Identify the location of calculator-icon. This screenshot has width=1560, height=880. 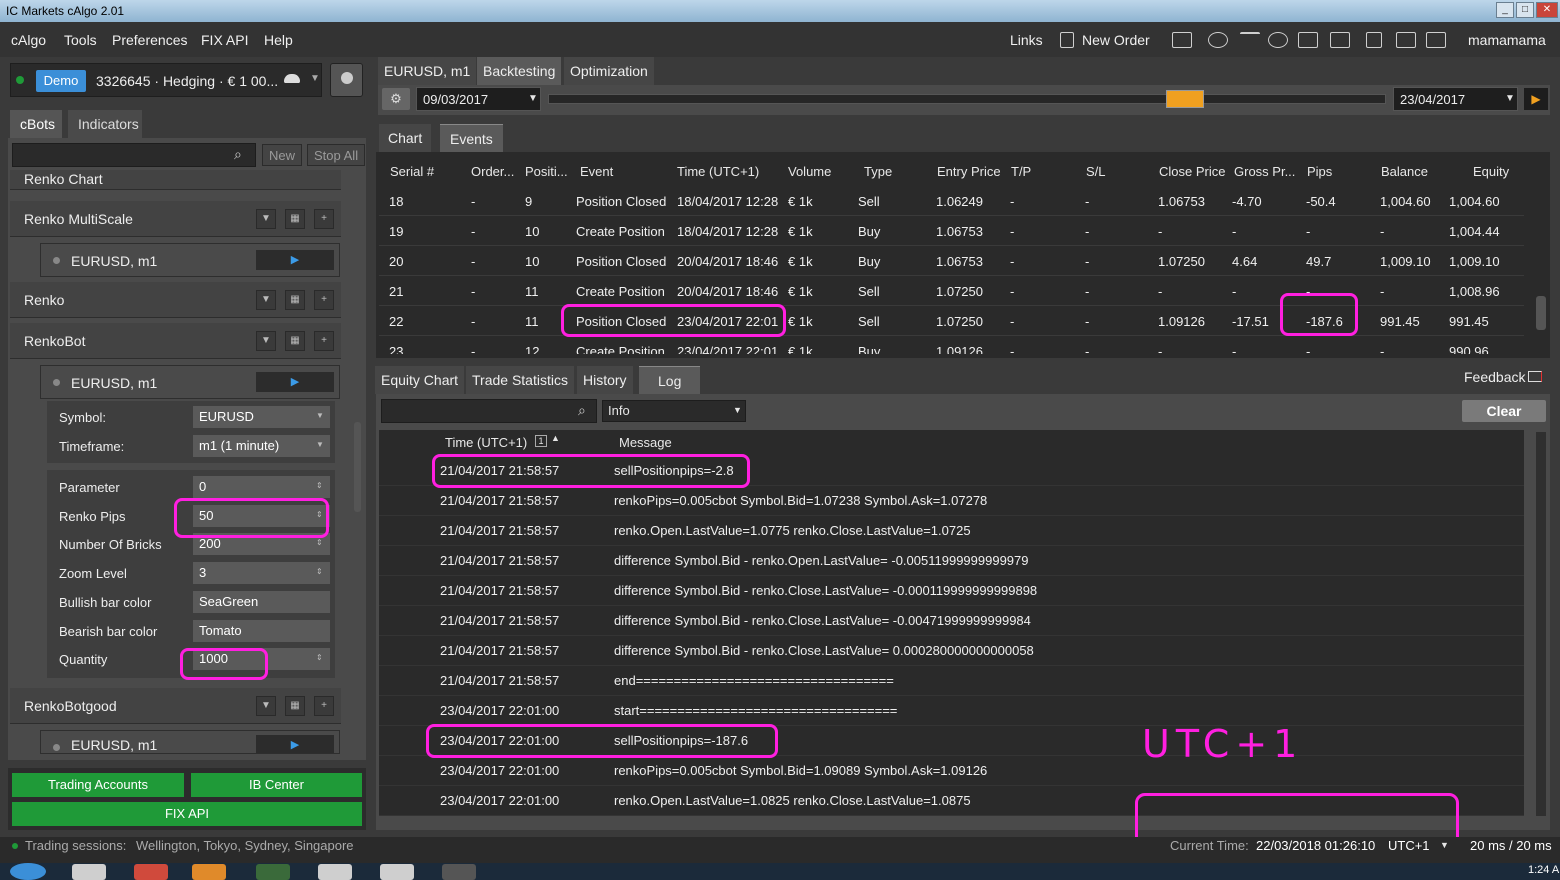
(1308, 40).